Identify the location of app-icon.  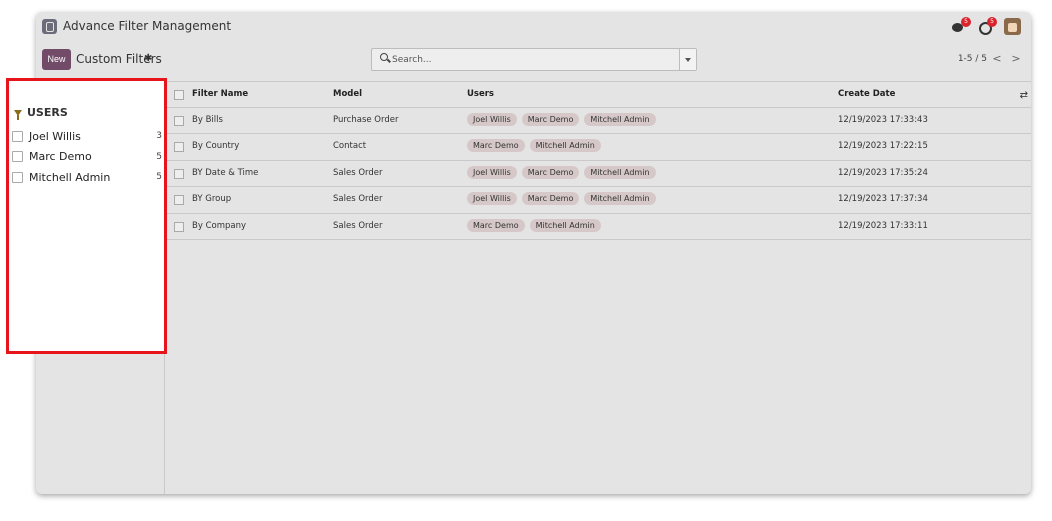
(49, 26).